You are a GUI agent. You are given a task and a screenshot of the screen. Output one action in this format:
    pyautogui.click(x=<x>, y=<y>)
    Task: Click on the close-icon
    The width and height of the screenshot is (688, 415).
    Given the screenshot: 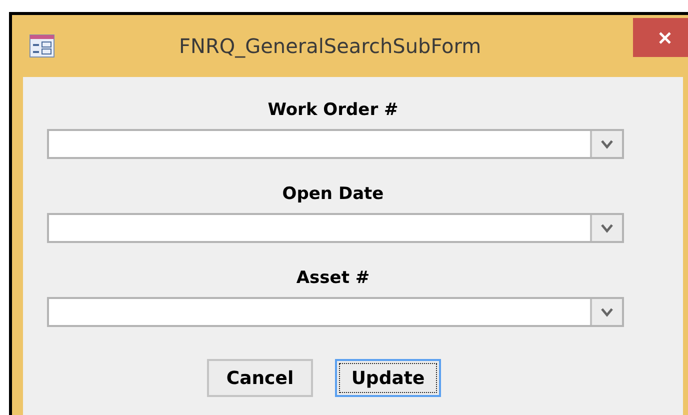 What is the action you would take?
    pyautogui.click(x=665, y=37)
    